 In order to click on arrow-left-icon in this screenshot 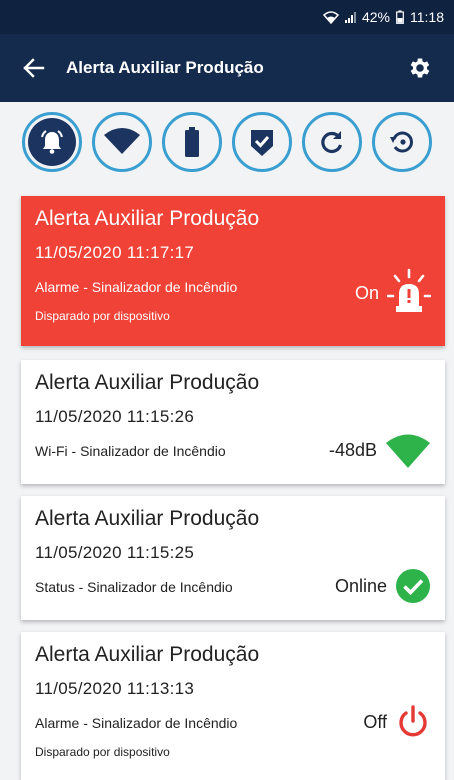, I will do `click(34, 68)`.